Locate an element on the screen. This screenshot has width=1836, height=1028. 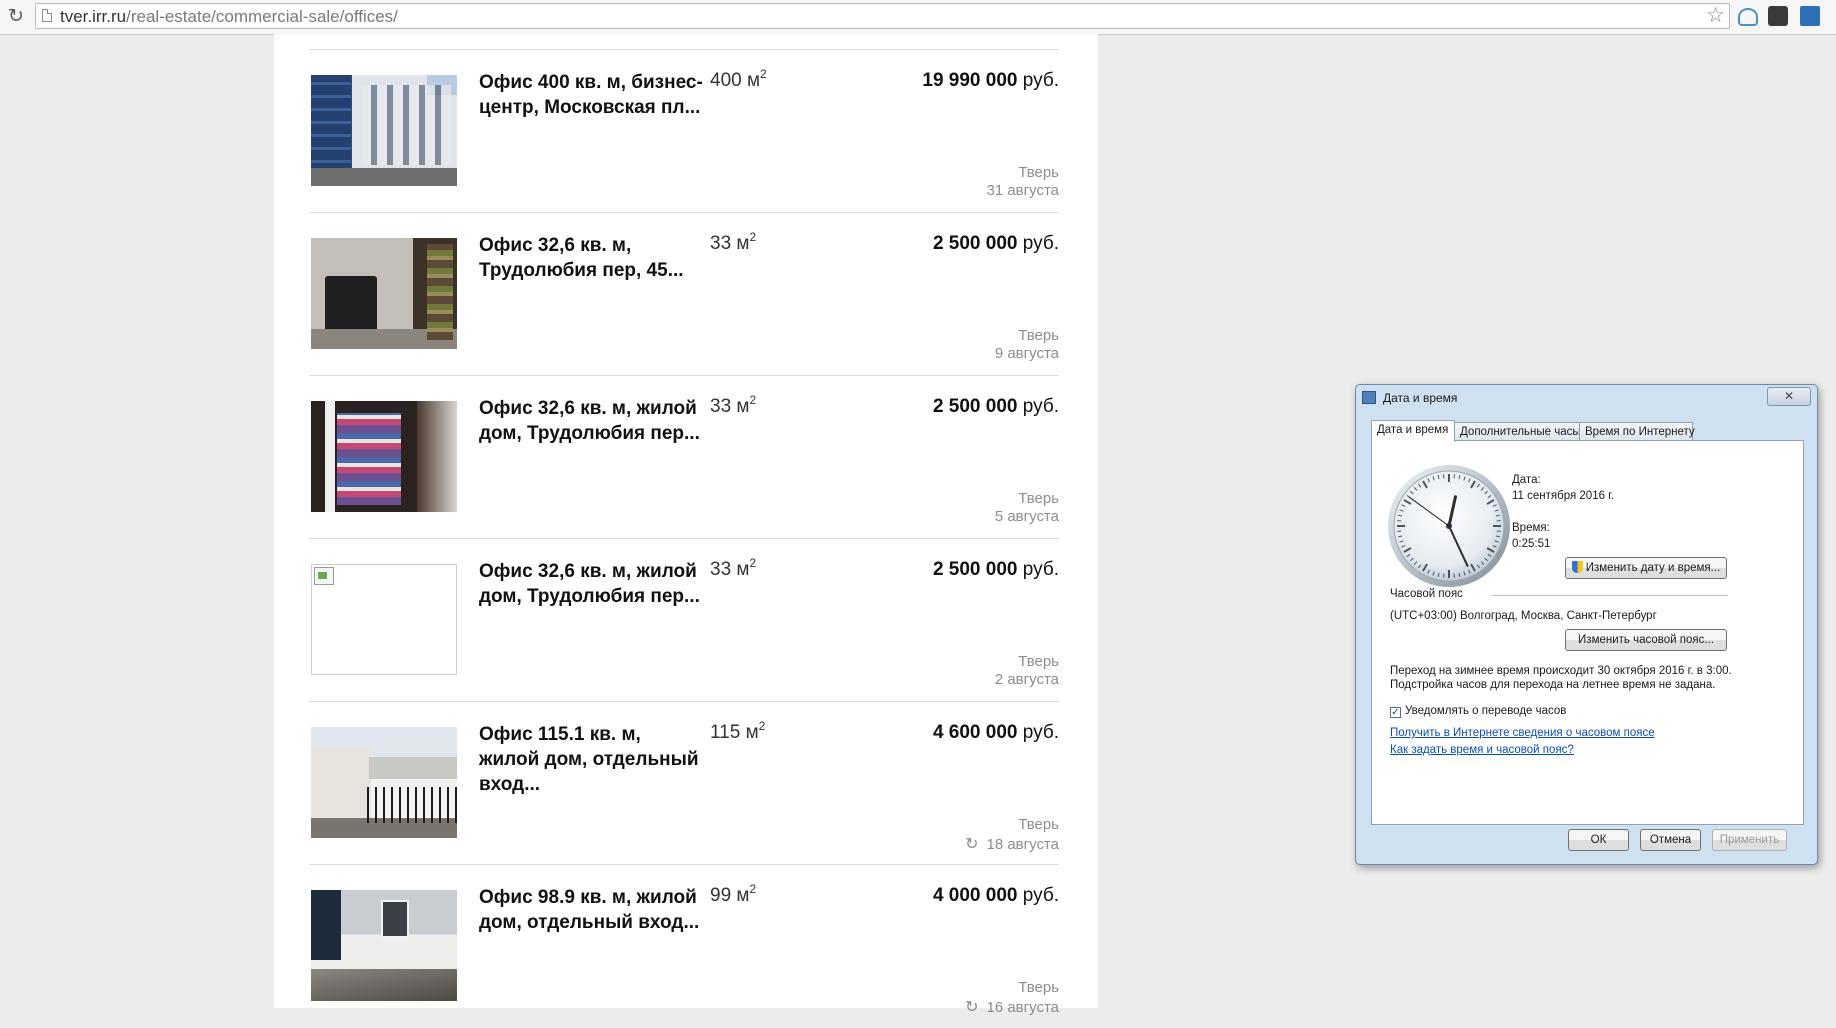
tab-internet-time: Время по Интернету is located at coordinates (1636, 431).